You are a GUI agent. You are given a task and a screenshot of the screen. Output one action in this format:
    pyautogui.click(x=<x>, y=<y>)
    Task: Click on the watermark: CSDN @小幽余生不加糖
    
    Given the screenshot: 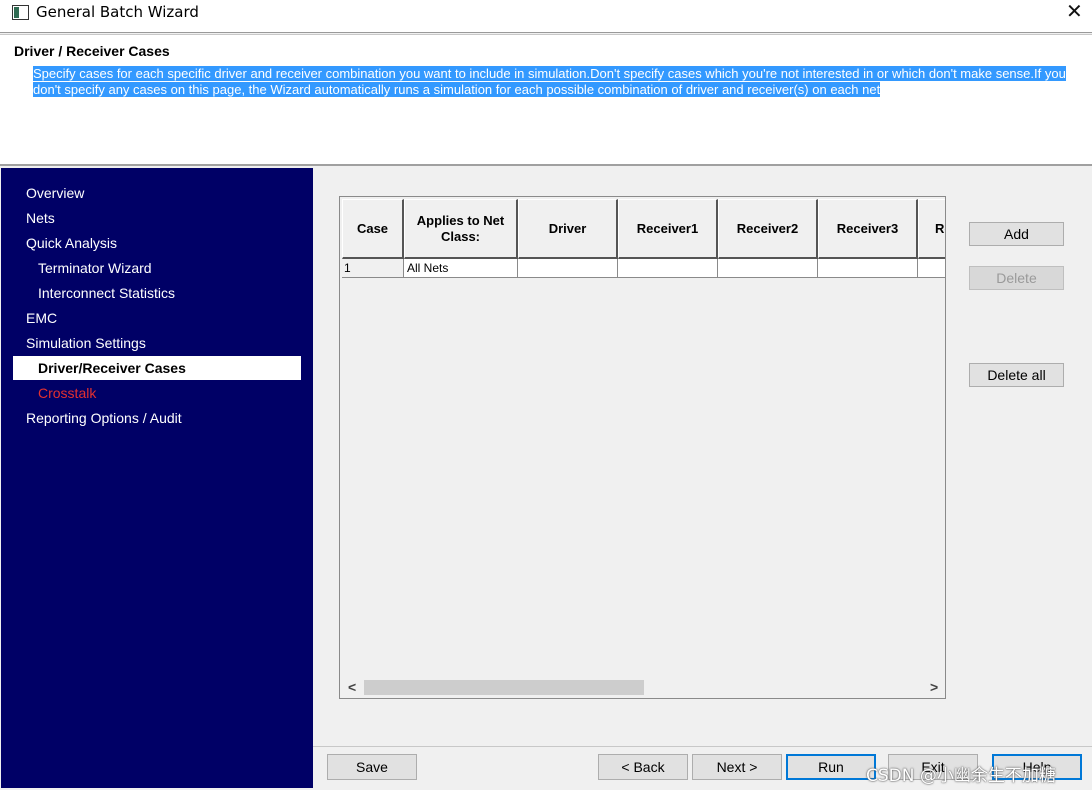 What is the action you would take?
    pyautogui.click(x=961, y=776)
    